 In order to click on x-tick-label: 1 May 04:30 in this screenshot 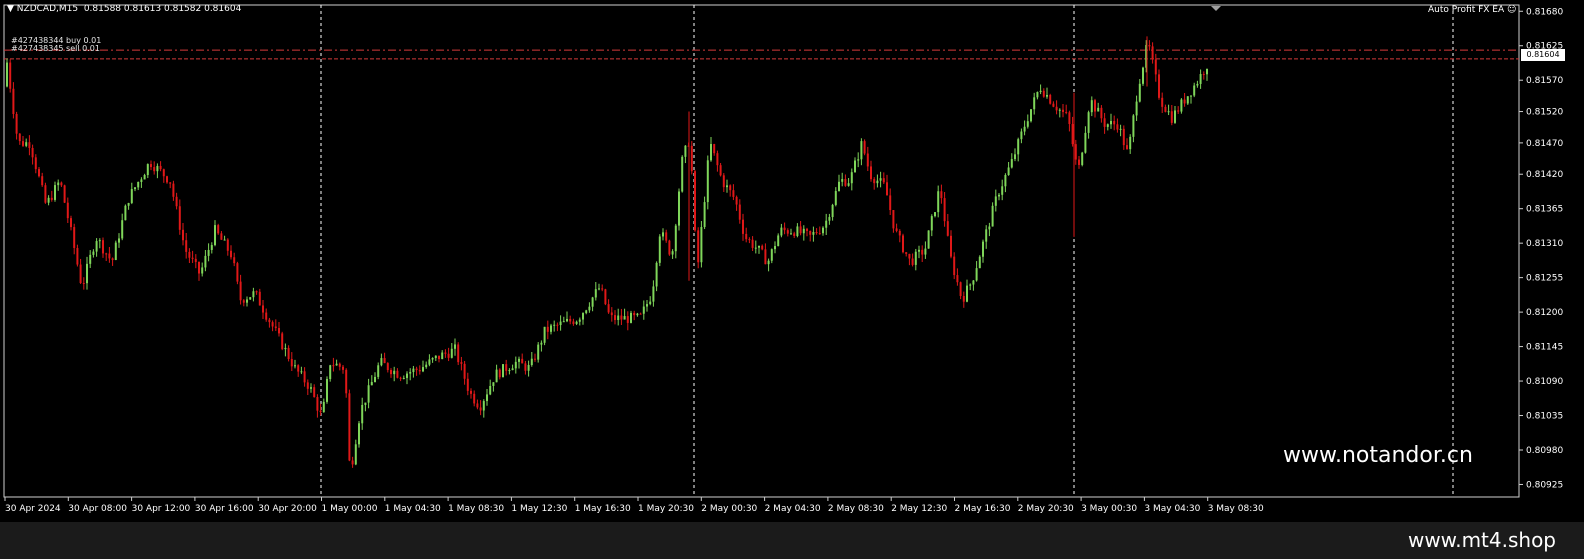, I will do `click(413, 509)`.